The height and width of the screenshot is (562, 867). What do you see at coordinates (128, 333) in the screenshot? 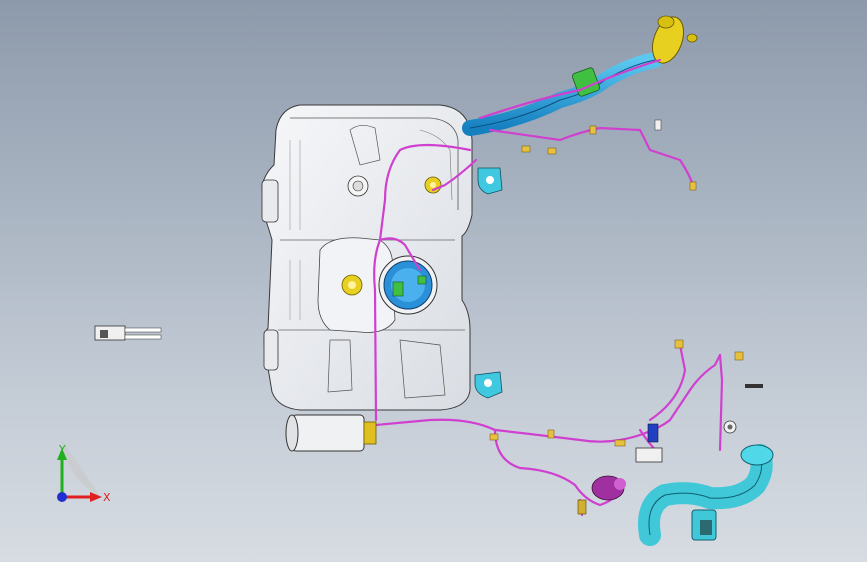
I see `sensor-clip` at bounding box center [128, 333].